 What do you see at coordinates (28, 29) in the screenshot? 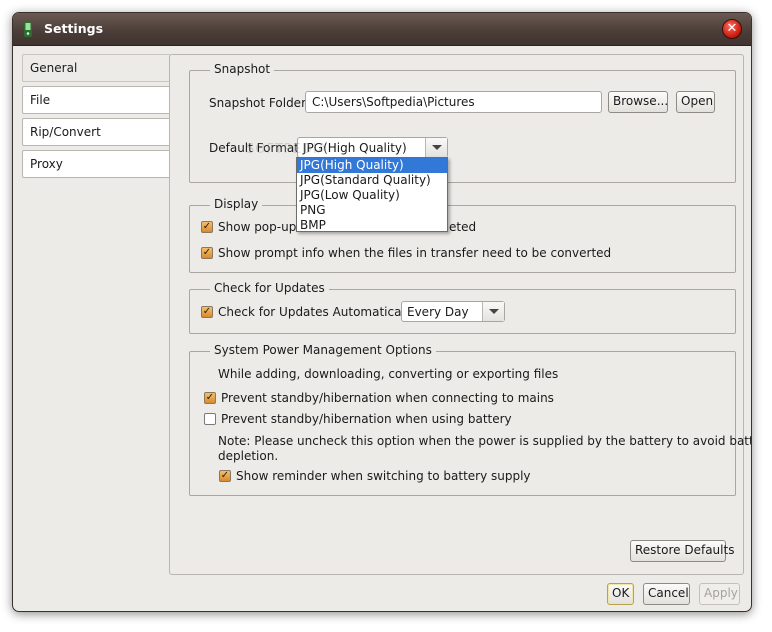
I see `app-icon` at bounding box center [28, 29].